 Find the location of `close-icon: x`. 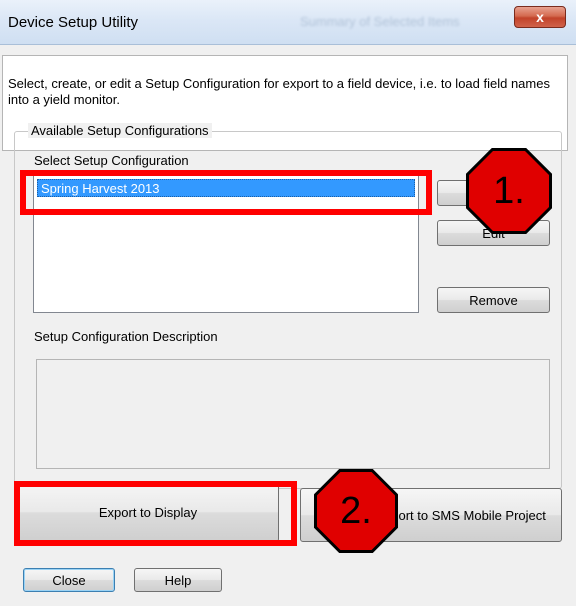

close-icon: x is located at coordinates (540, 17).